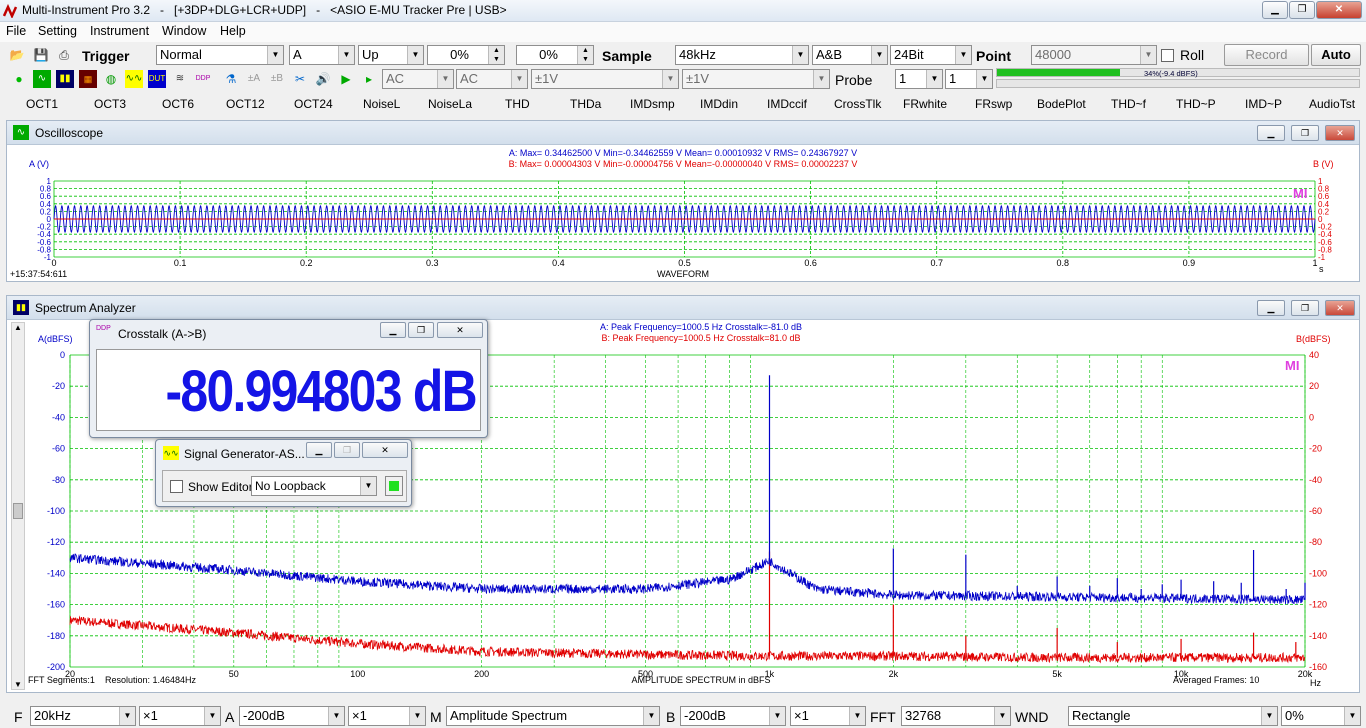 The width and height of the screenshot is (1366, 728). Describe the element at coordinates (719, 104) in the screenshot. I see `macro-button-imddin: IMDdin` at that location.